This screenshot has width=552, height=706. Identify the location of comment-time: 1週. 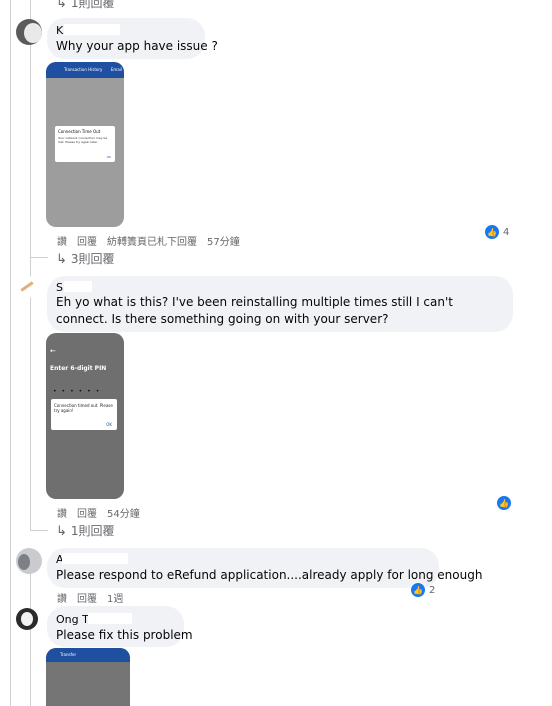
(115, 599).